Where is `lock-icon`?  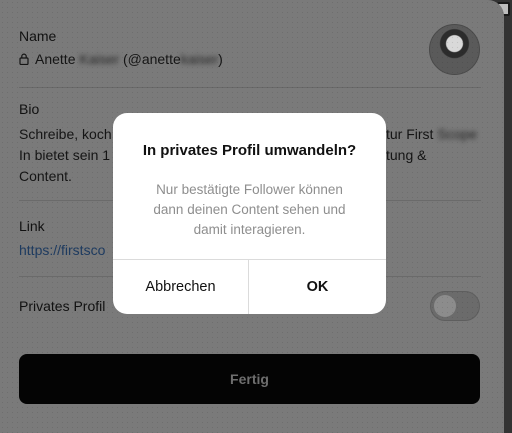
lock-icon is located at coordinates (24, 59).